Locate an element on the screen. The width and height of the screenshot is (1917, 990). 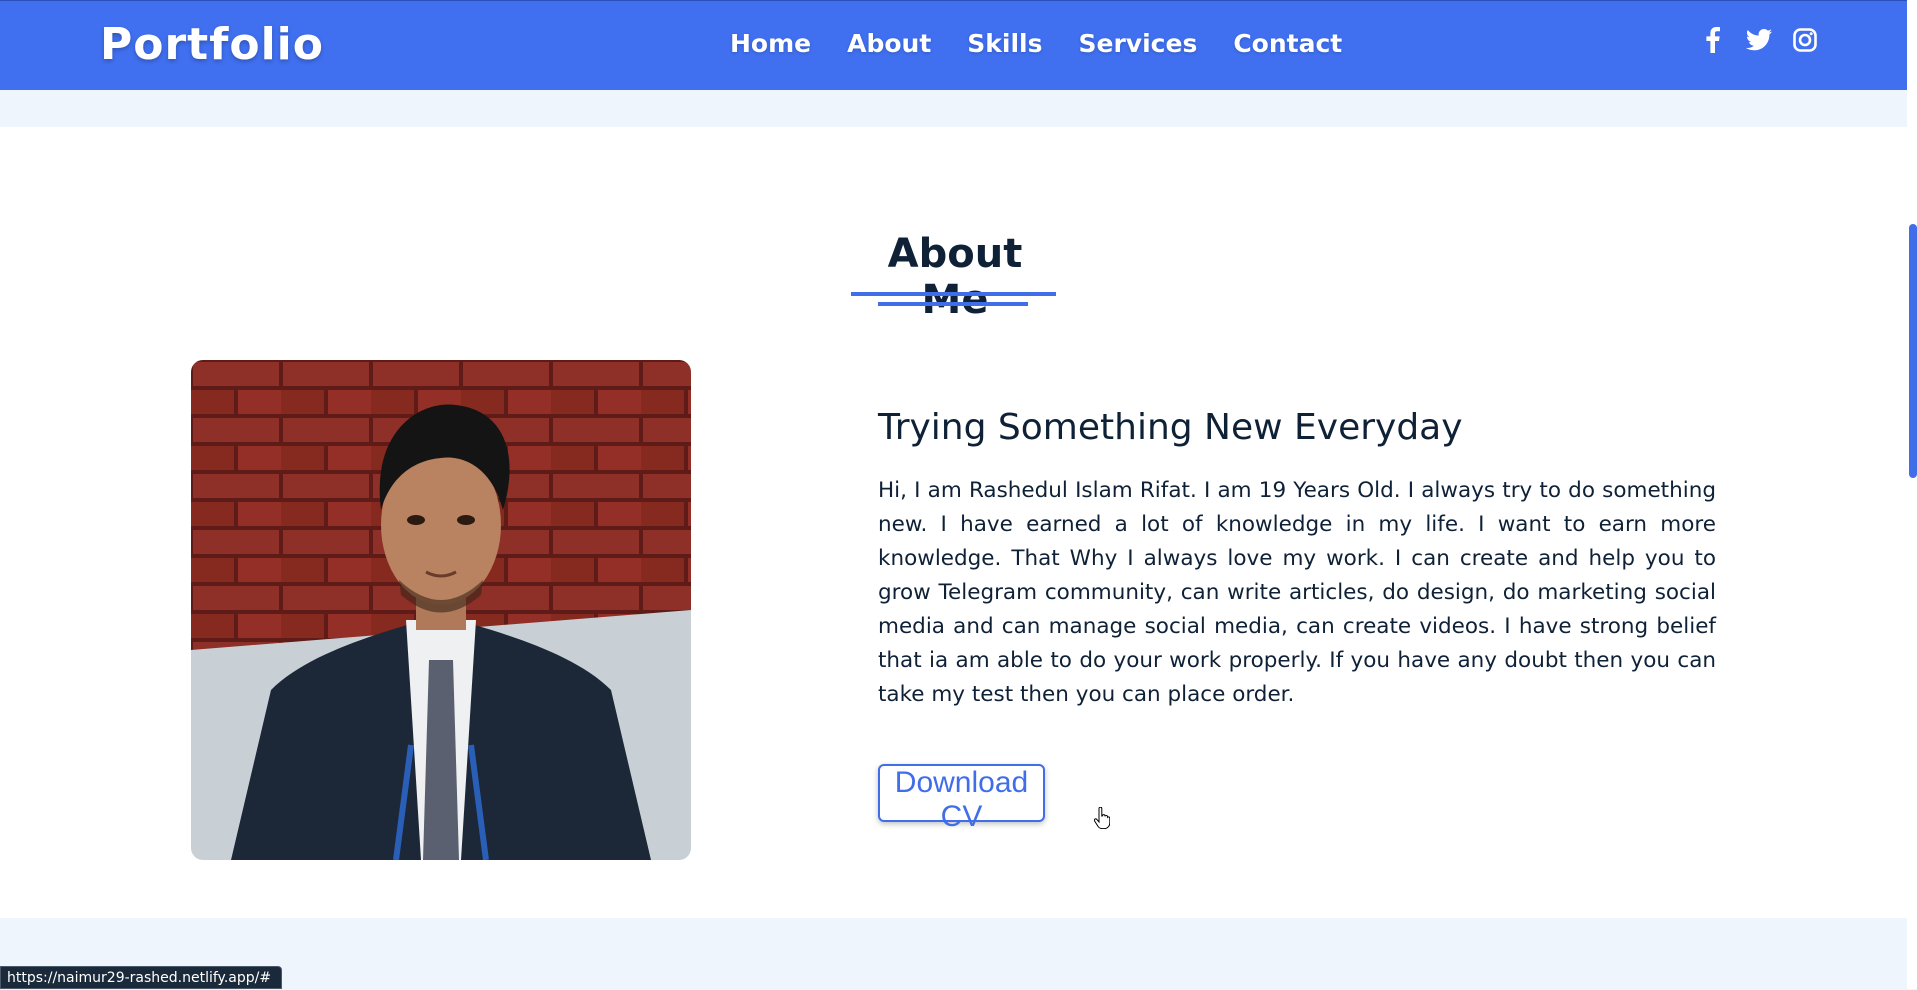
title-underline-short is located at coordinates (953, 304).